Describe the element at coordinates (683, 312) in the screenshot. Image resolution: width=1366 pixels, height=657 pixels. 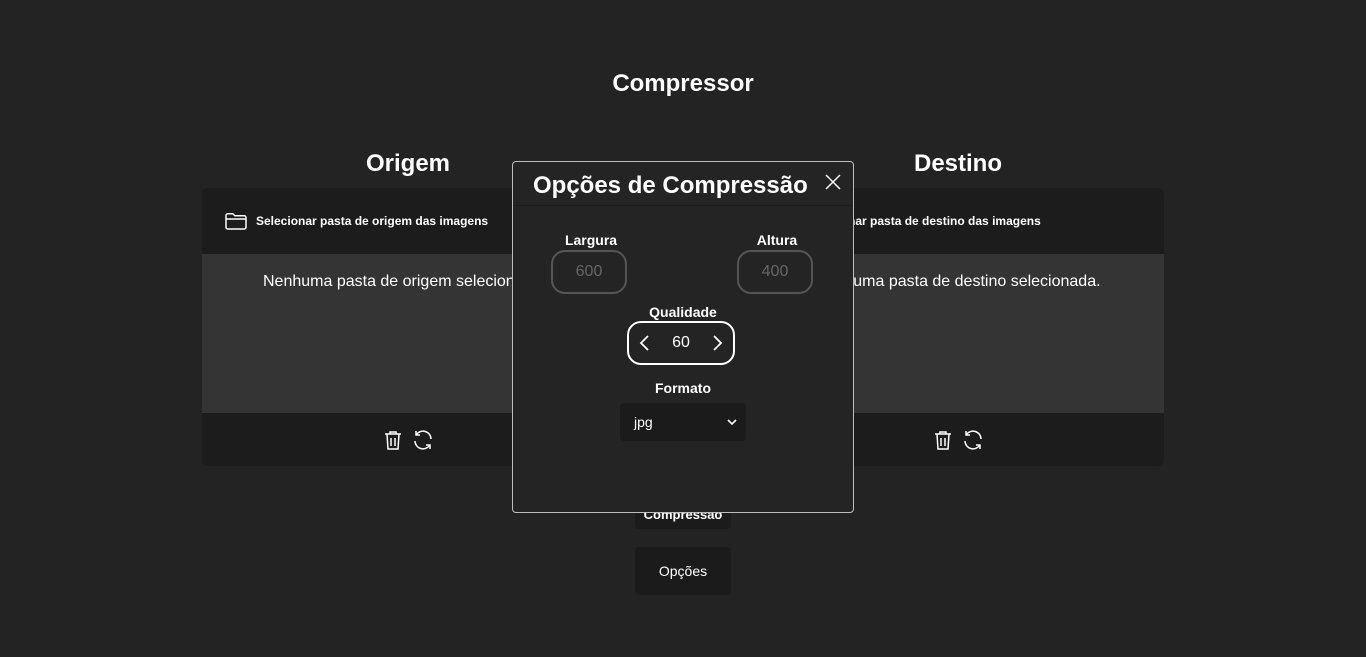
I see `quality-label: Qualidade` at that location.